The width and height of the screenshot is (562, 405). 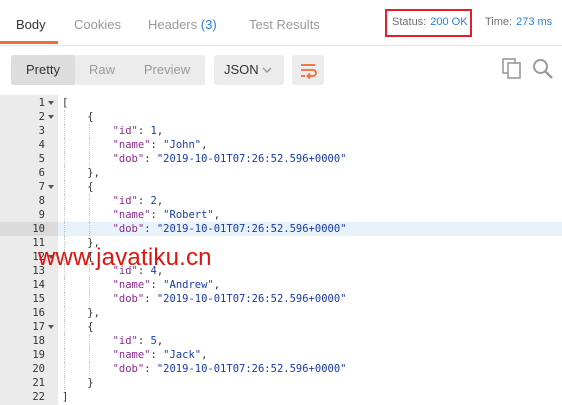 I want to click on line-number: 16, so click(x=38, y=313).